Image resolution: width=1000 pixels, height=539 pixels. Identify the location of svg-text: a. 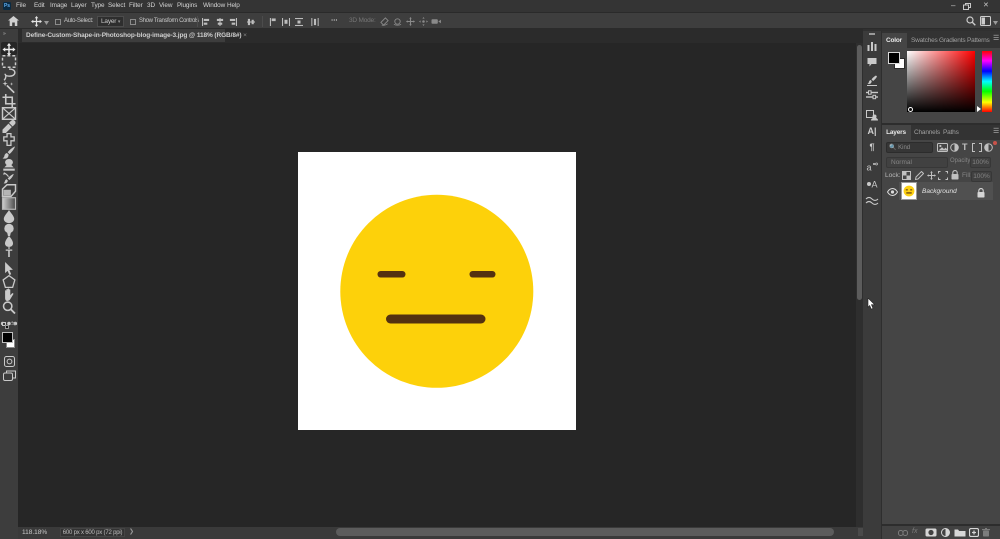
(869, 168).